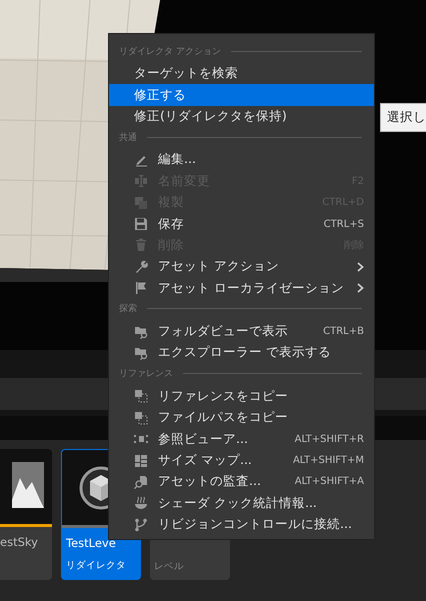  Describe the element at coordinates (146, 374) in the screenshot. I see `section-header: リファレンス` at that location.